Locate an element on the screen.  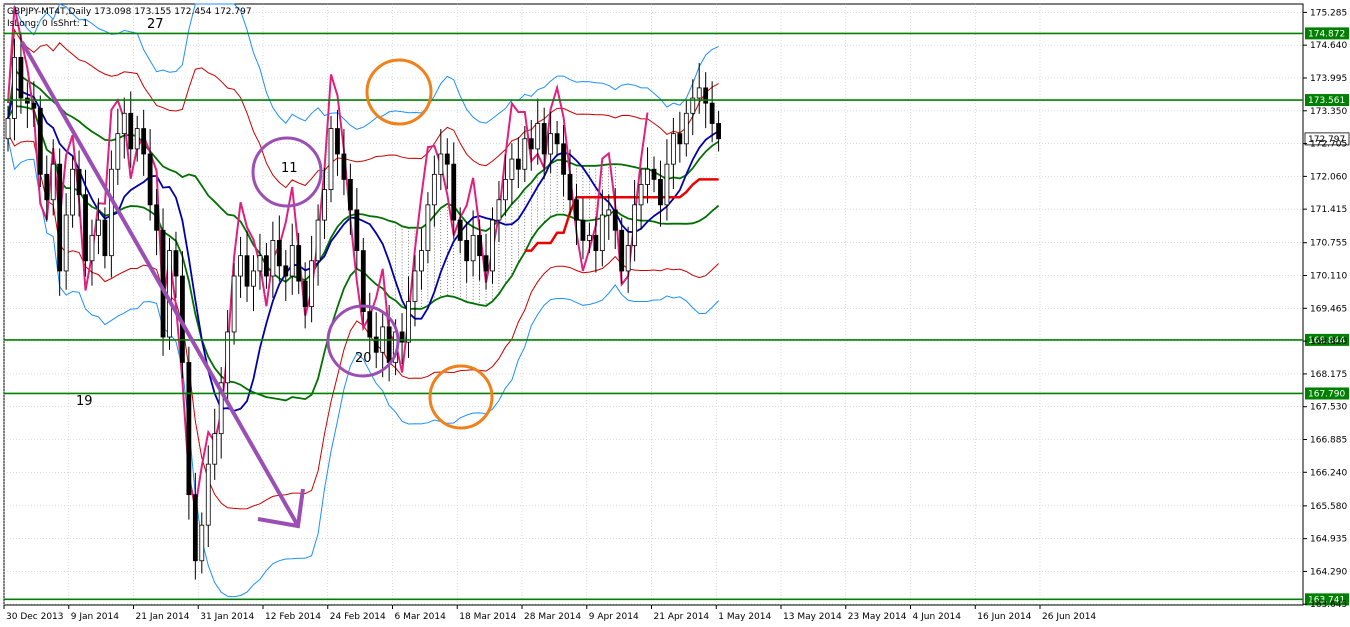
y-tick-label: 168.820 is located at coordinates (1328, 342).